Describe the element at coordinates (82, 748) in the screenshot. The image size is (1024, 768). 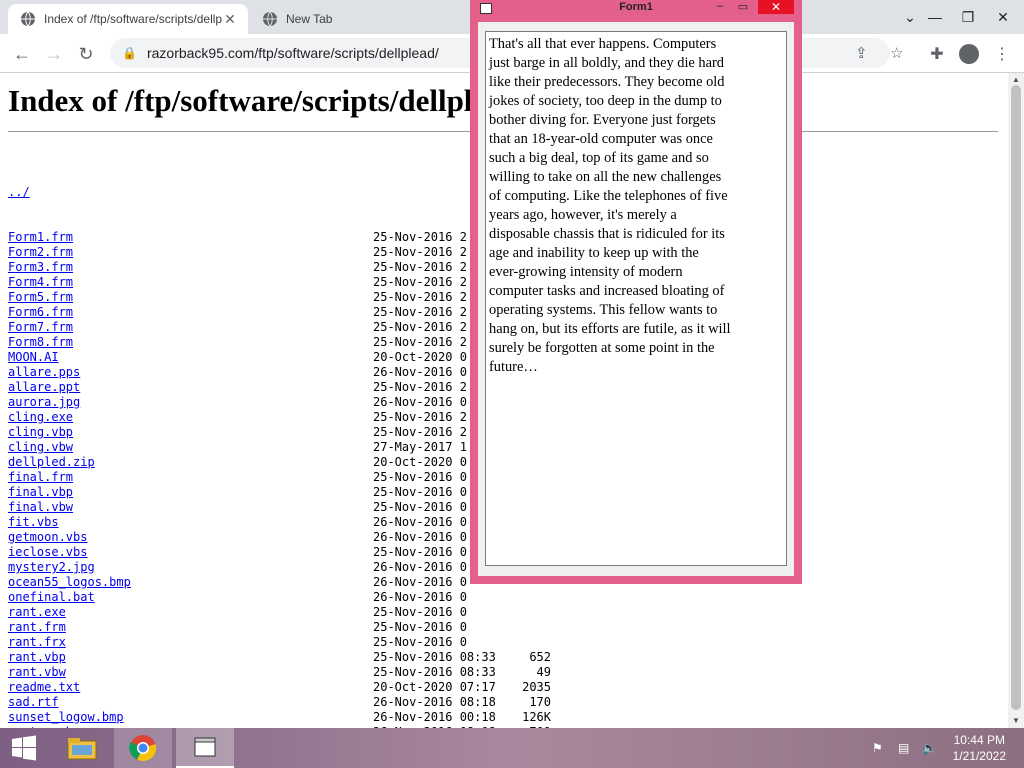
I see `file-explorer-icon` at that location.